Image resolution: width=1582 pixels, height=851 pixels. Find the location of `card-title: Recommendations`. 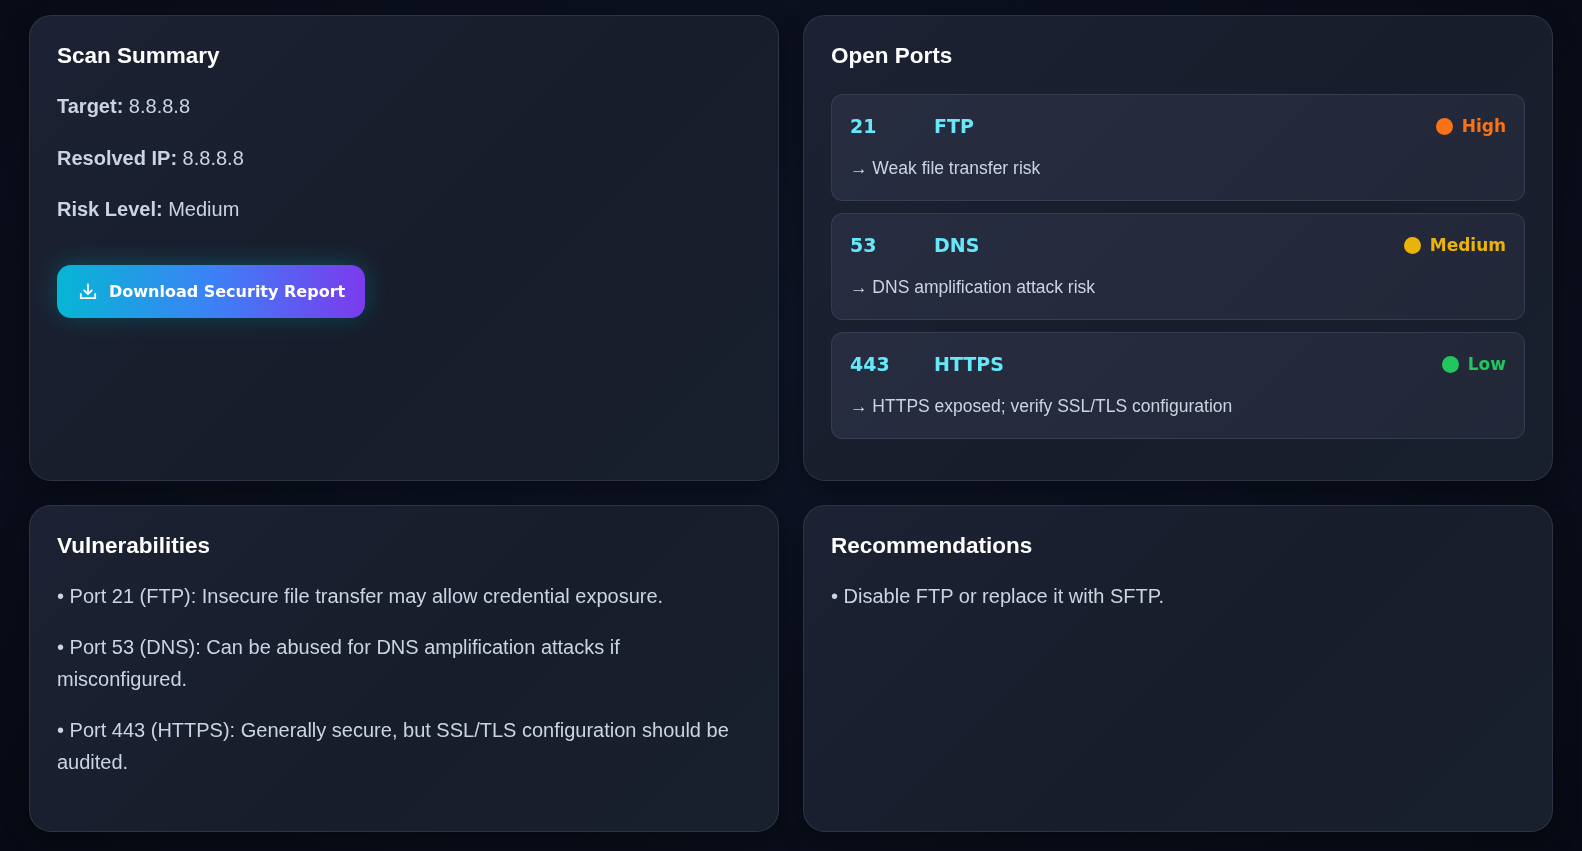

card-title: Recommendations is located at coordinates (932, 546).